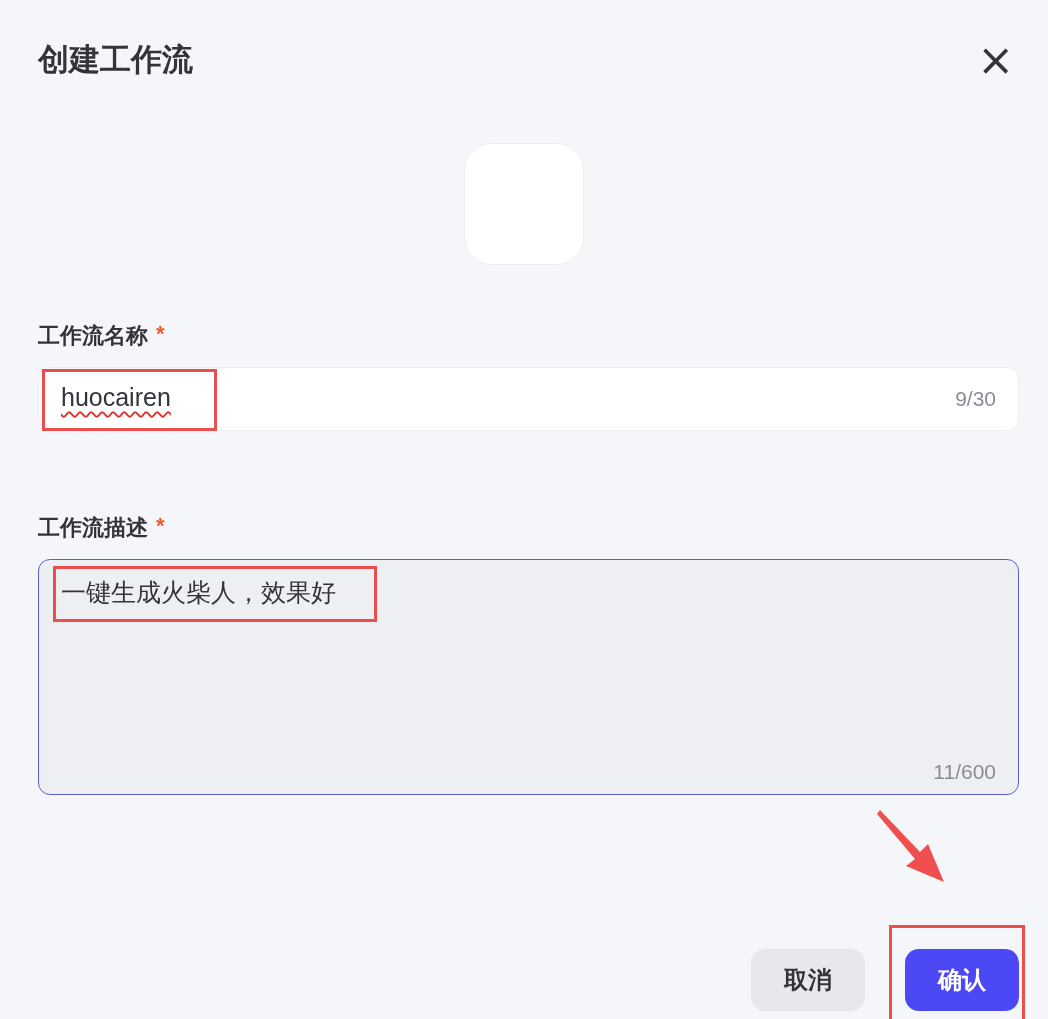 The image size is (1048, 1019). Describe the element at coordinates (102, 335) in the screenshot. I see `field-label: 工作流名称 *` at that location.